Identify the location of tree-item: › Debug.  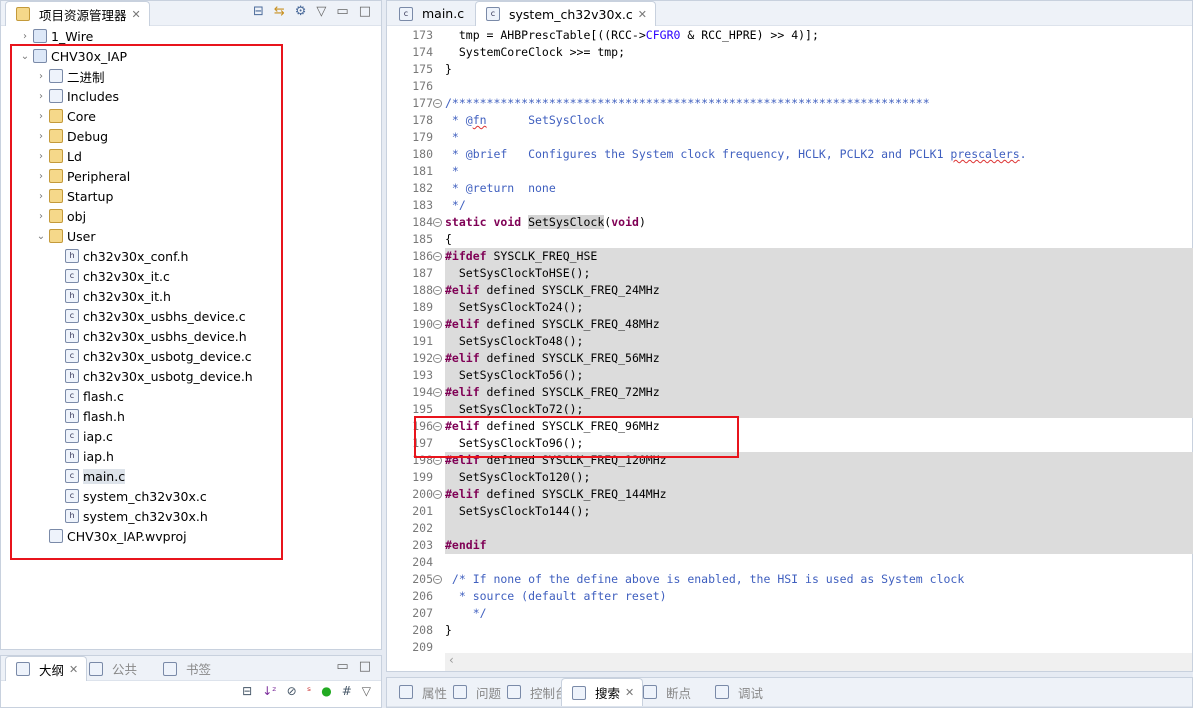
(71, 136).